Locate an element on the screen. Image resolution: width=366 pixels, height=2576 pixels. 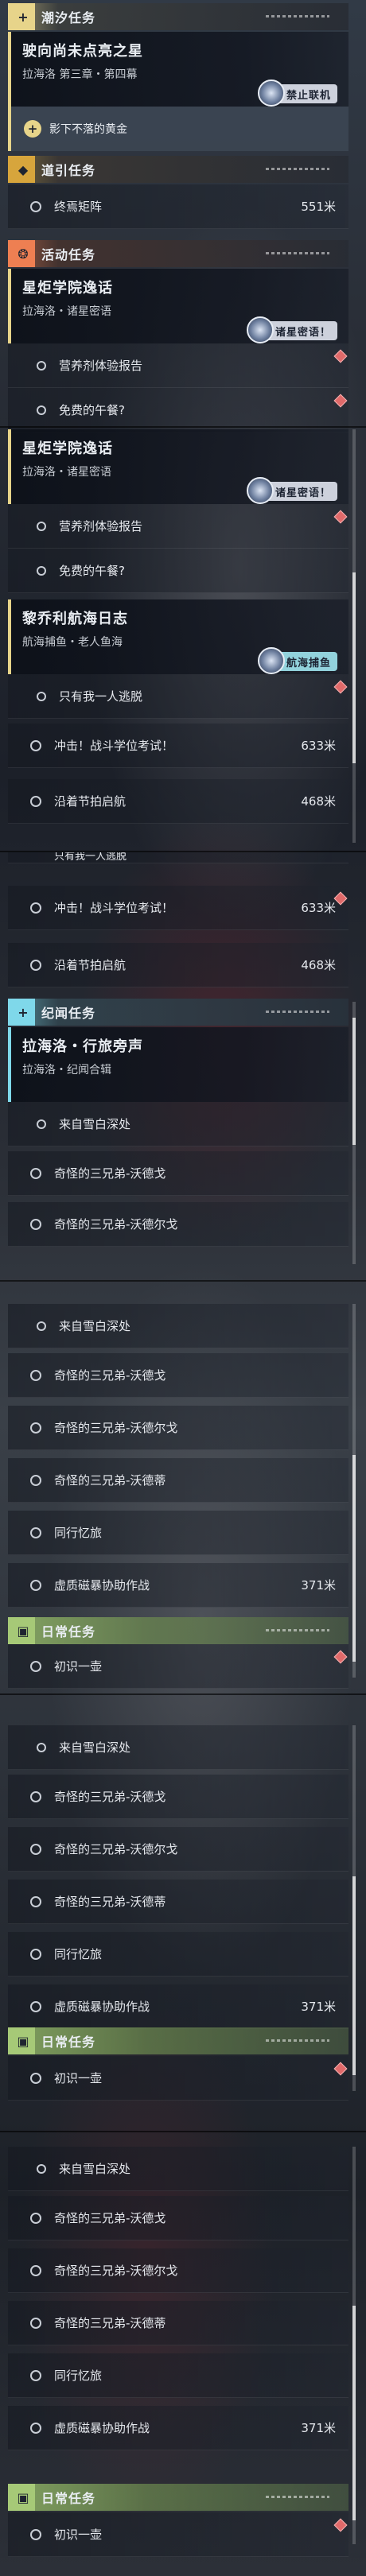
quest-row: 免费的午餐? is located at coordinates (178, 571).